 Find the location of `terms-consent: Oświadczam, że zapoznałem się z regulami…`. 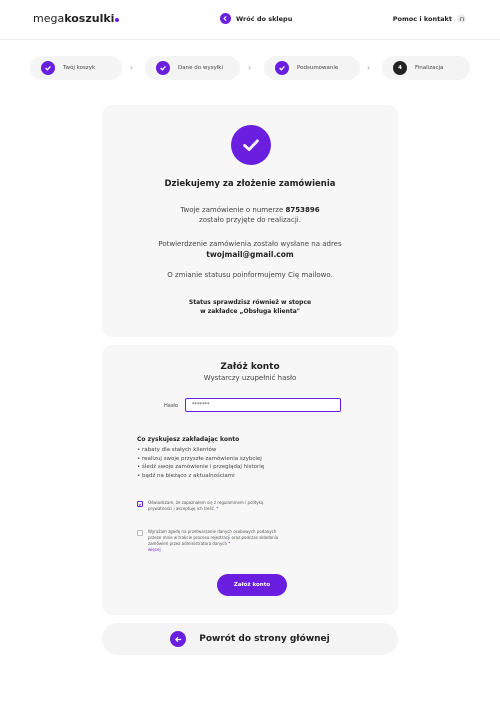

terms-consent: Oświadczam, że zapoznałem się z regulami… is located at coordinates (212, 506).